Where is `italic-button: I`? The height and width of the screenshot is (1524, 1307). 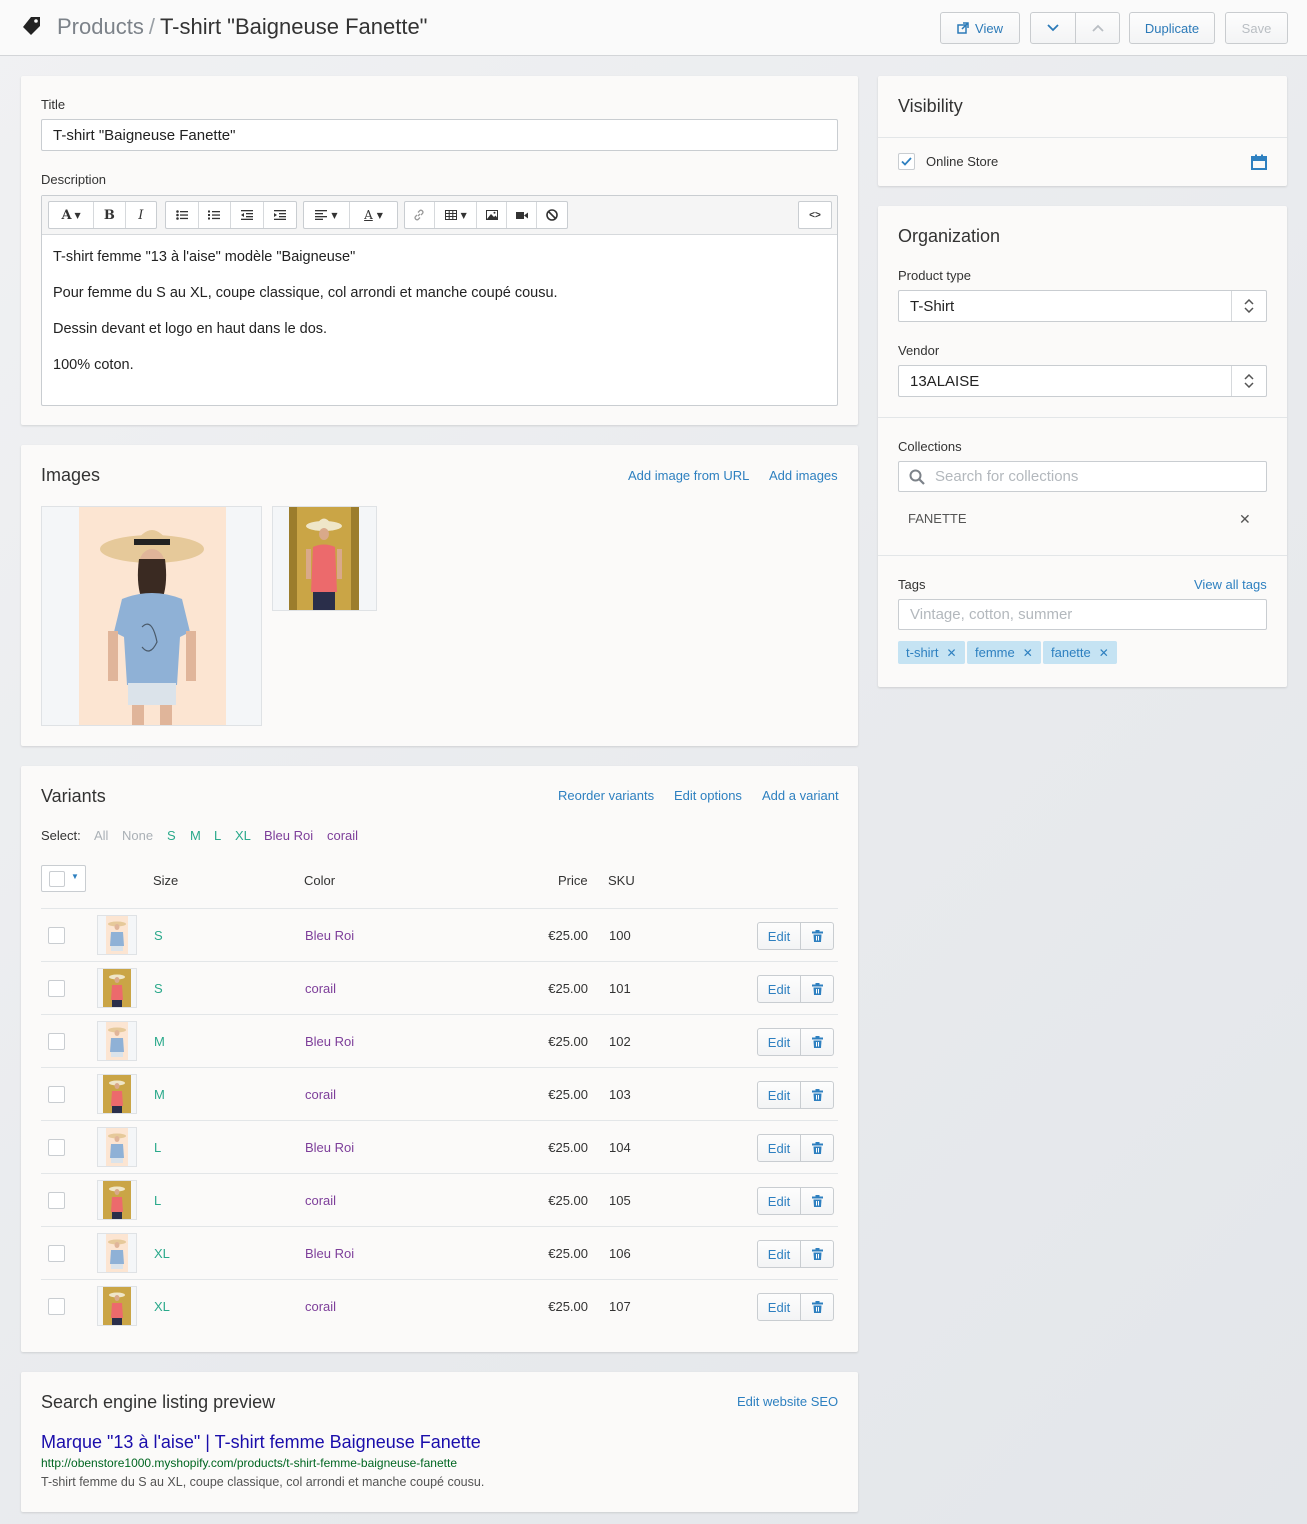
italic-button: I is located at coordinates (141, 215).